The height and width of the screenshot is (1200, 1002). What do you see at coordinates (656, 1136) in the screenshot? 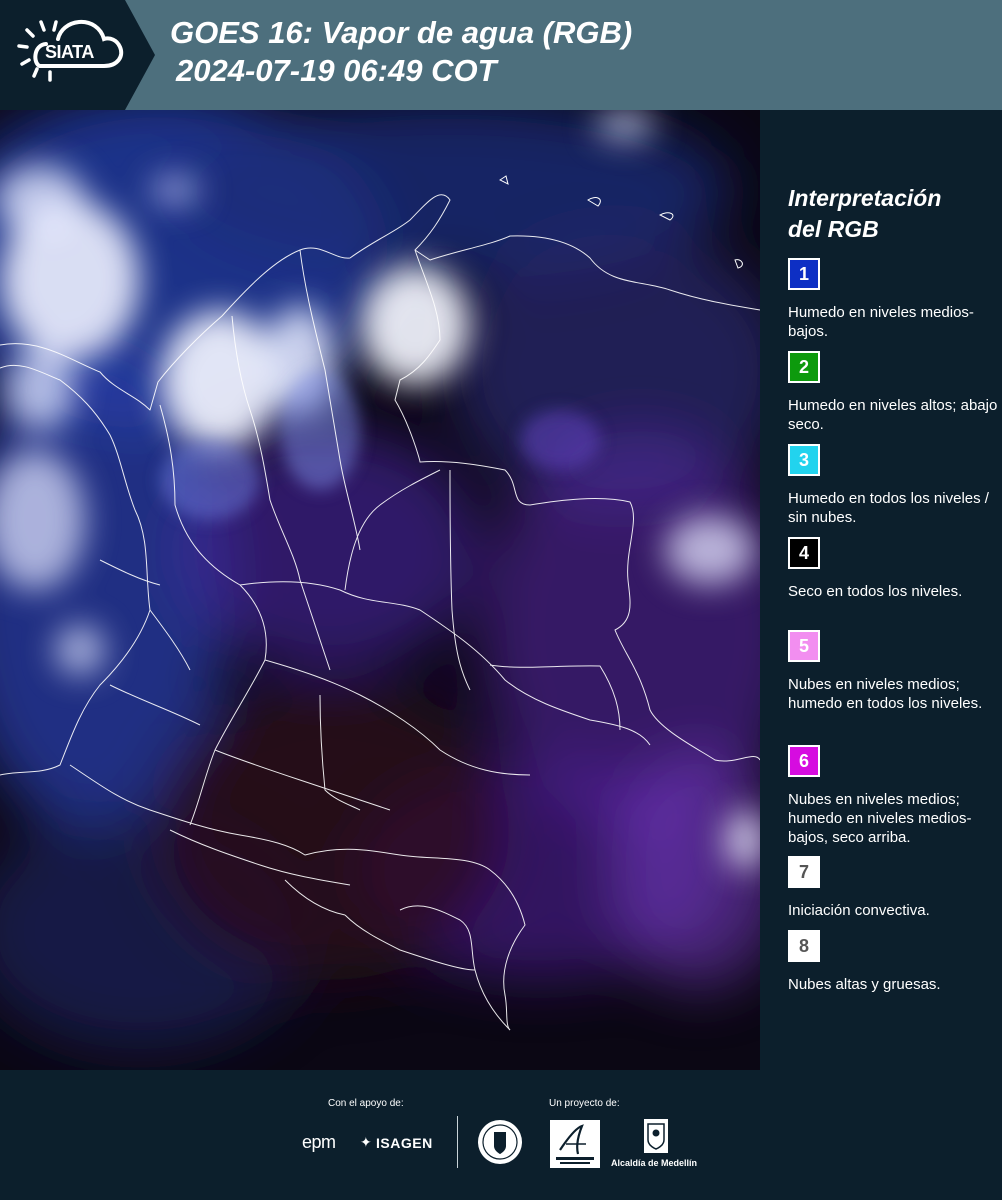
I see `alcaldia-shield-icon` at bounding box center [656, 1136].